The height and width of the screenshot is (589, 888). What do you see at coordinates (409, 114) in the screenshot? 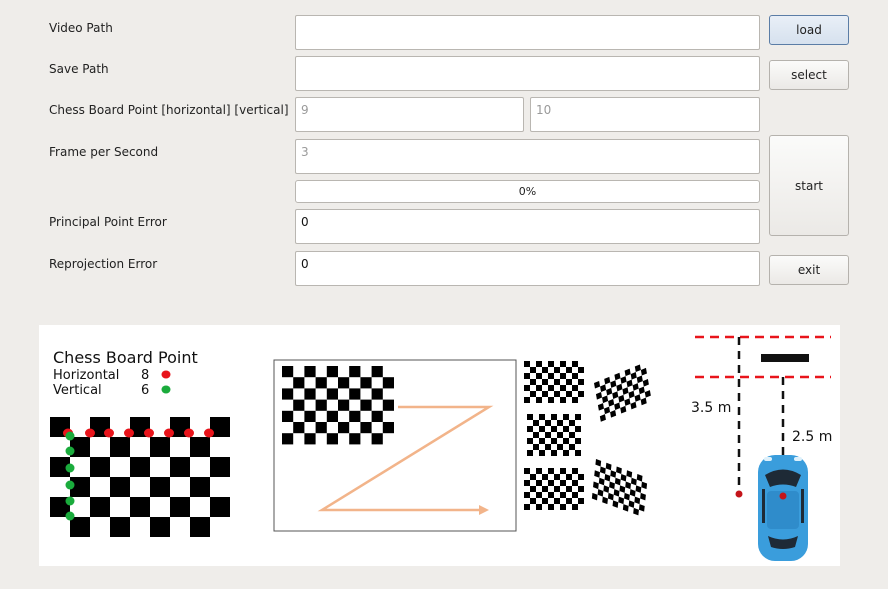
I see `horizontal-points-input` at bounding box center [409, 114].